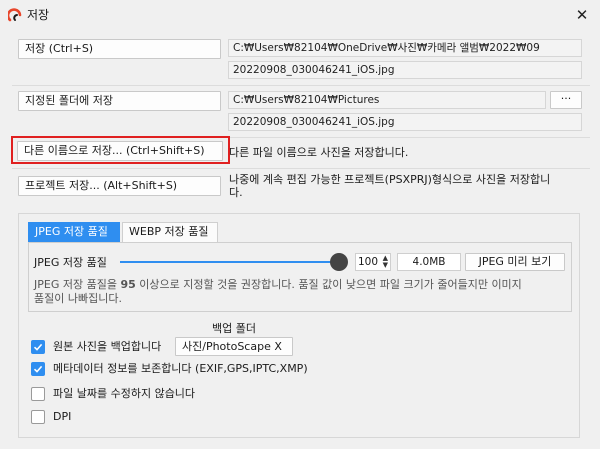 This screenshot has height=449, width=600. I want to click on save-to-folder-button: 지정된 폴더에 저장, so click(119, 101).